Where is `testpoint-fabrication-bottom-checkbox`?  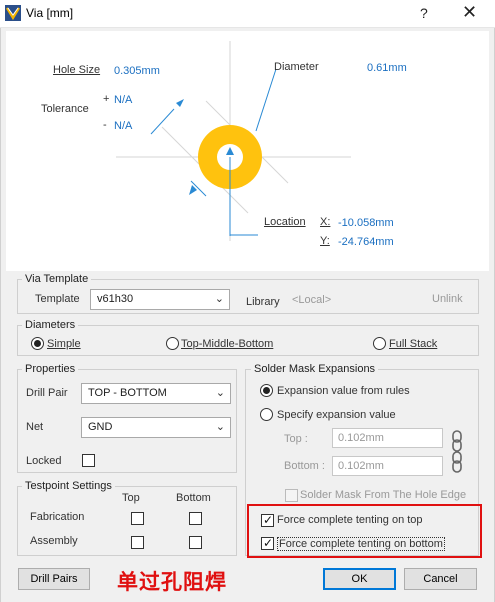
testpoint-fabrication-bottom-checkbox is located at coordinates (195, 518).